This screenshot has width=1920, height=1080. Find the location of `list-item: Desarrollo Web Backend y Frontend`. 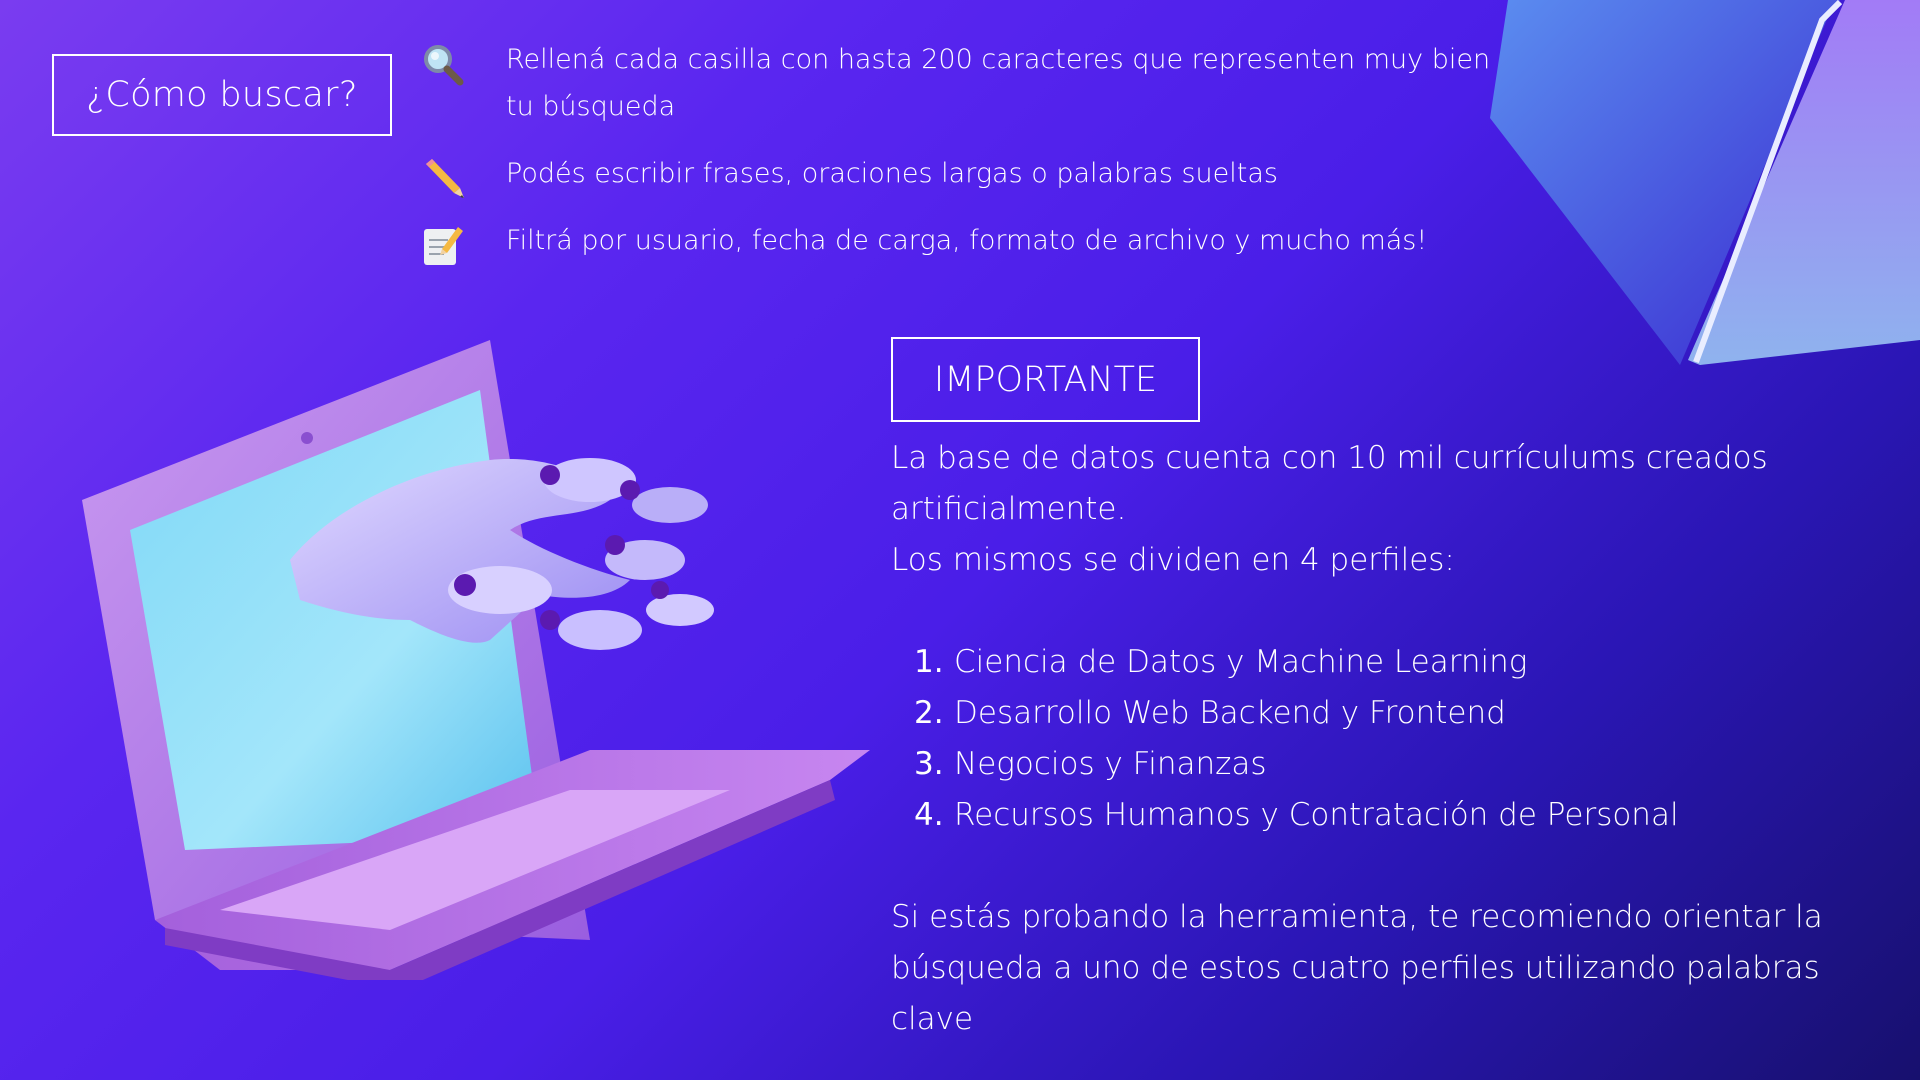

list-item: Desarrollo Web Backend y Frontend is located at coordinates (1210, 713).